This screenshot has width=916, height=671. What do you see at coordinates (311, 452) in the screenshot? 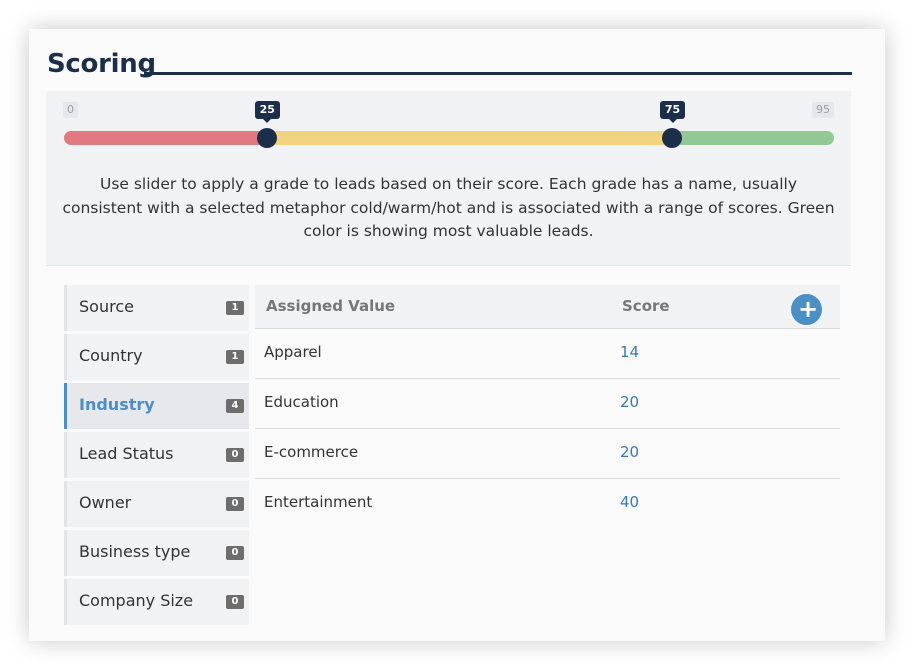
I see `assigned-value-cell: E-commerce` at bounding box center [311, 452].